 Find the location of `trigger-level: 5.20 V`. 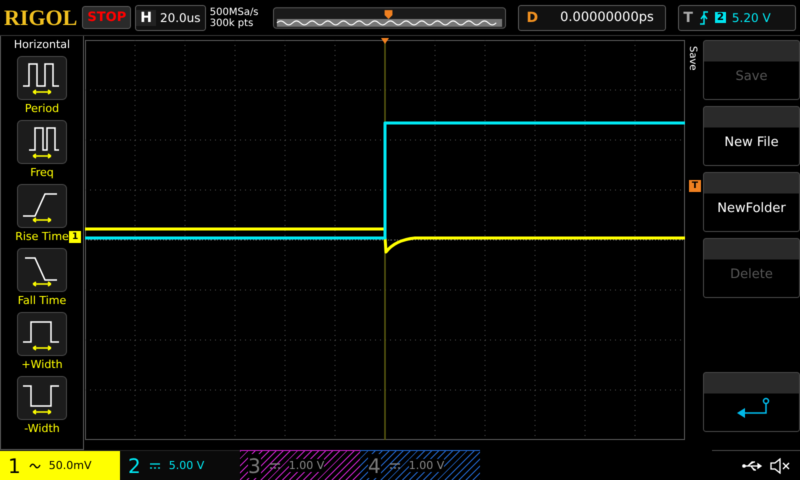

trigger-level: 5.20 V is located at coordinates (751, 17).